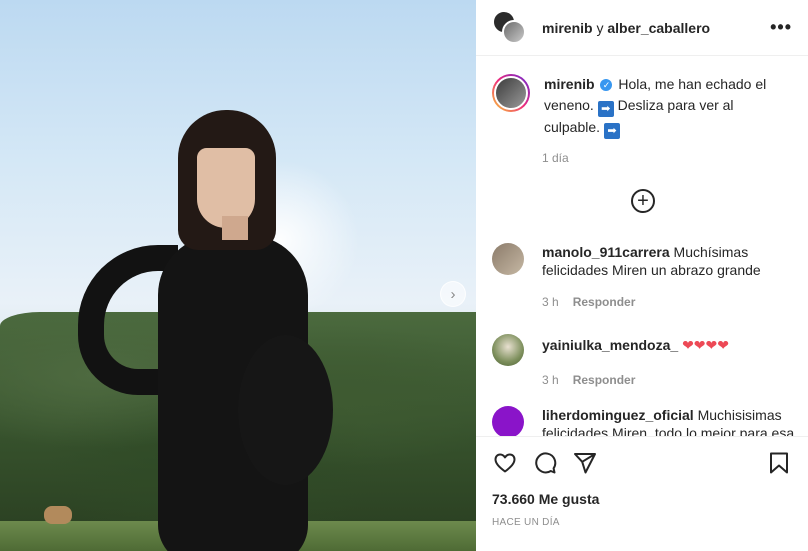  I want to click on author-avatars, so click(510, 27).